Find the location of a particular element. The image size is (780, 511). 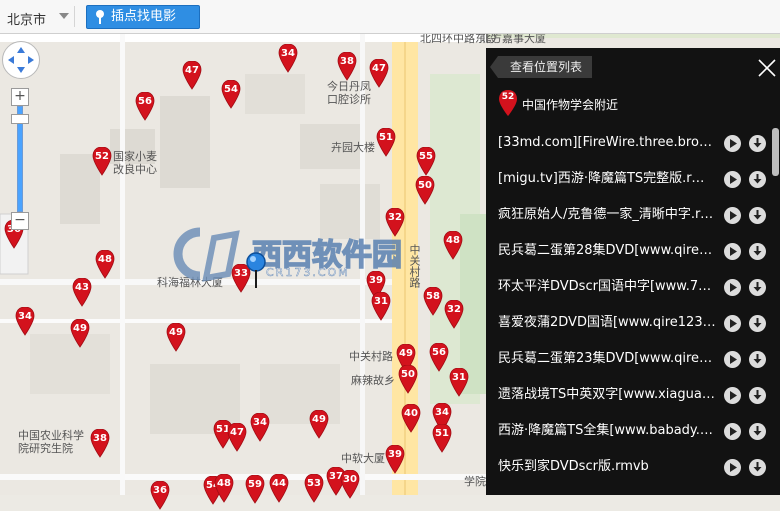

chevron-down-icon is located at coordinates (64, 16).